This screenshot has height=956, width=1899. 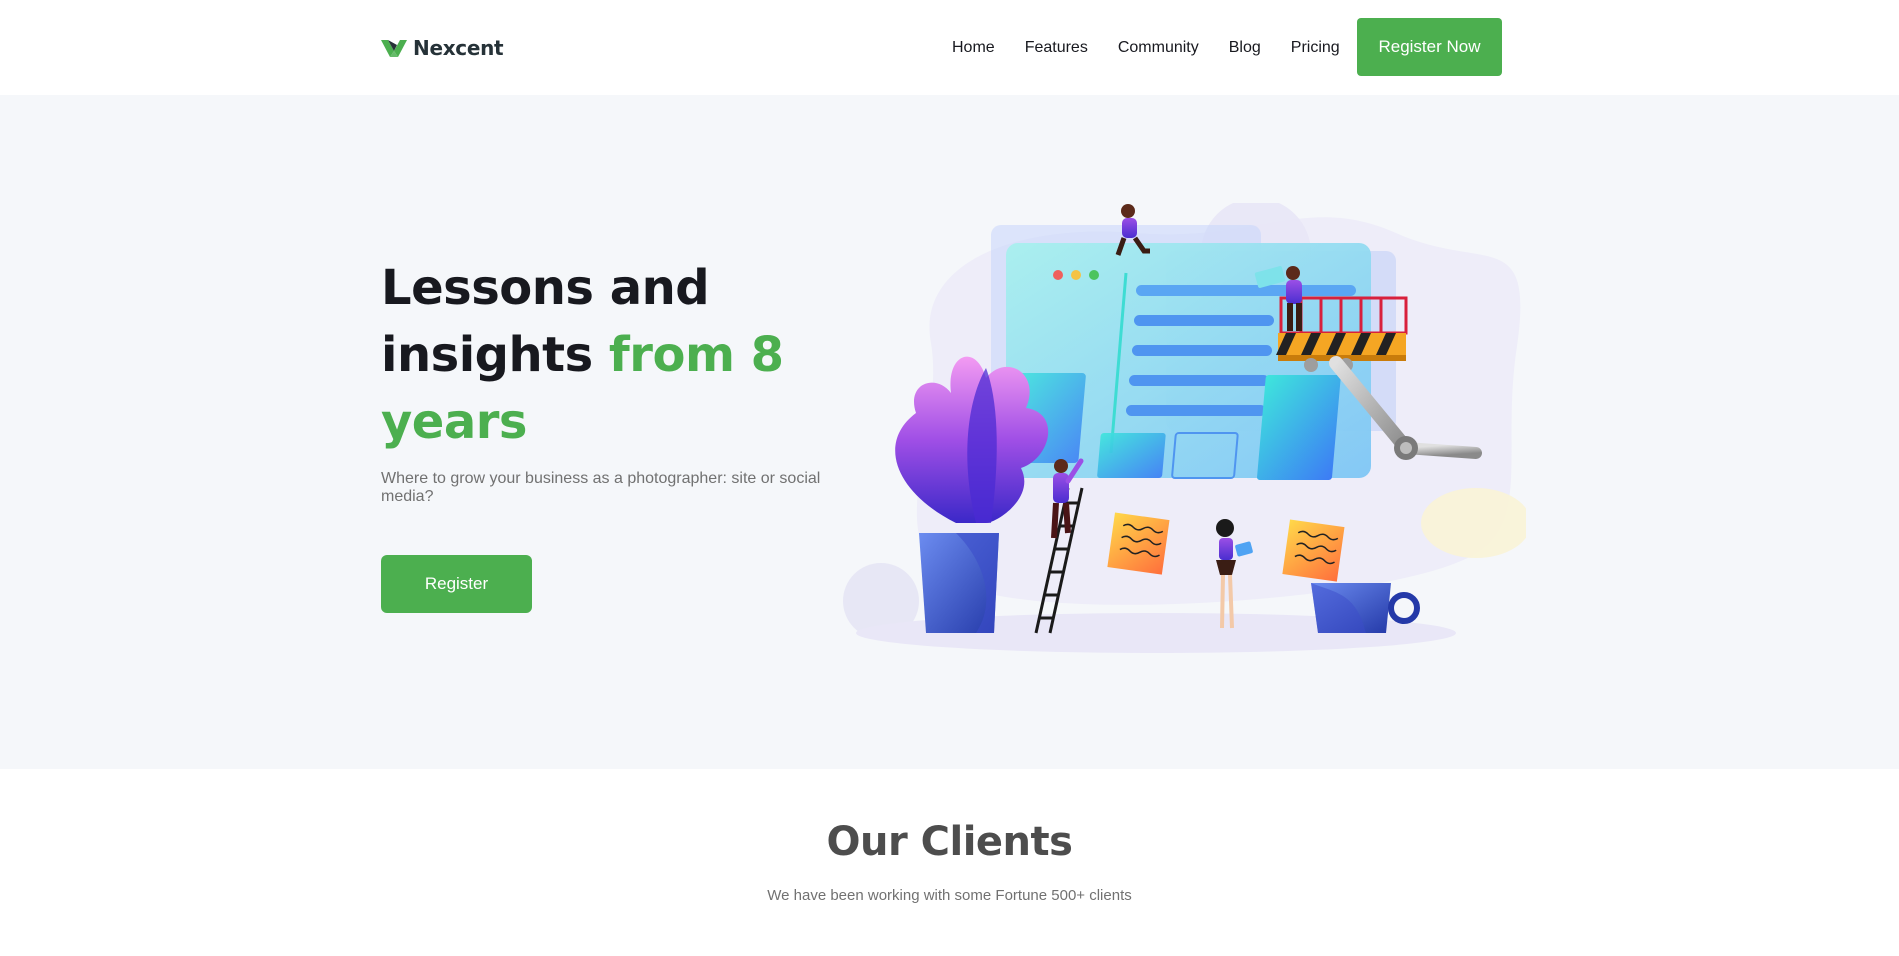 What do you see at coordinates (394, 48) in the screenshot?
I see `nexcent-logo-icon` at bounding box center [394, 48].